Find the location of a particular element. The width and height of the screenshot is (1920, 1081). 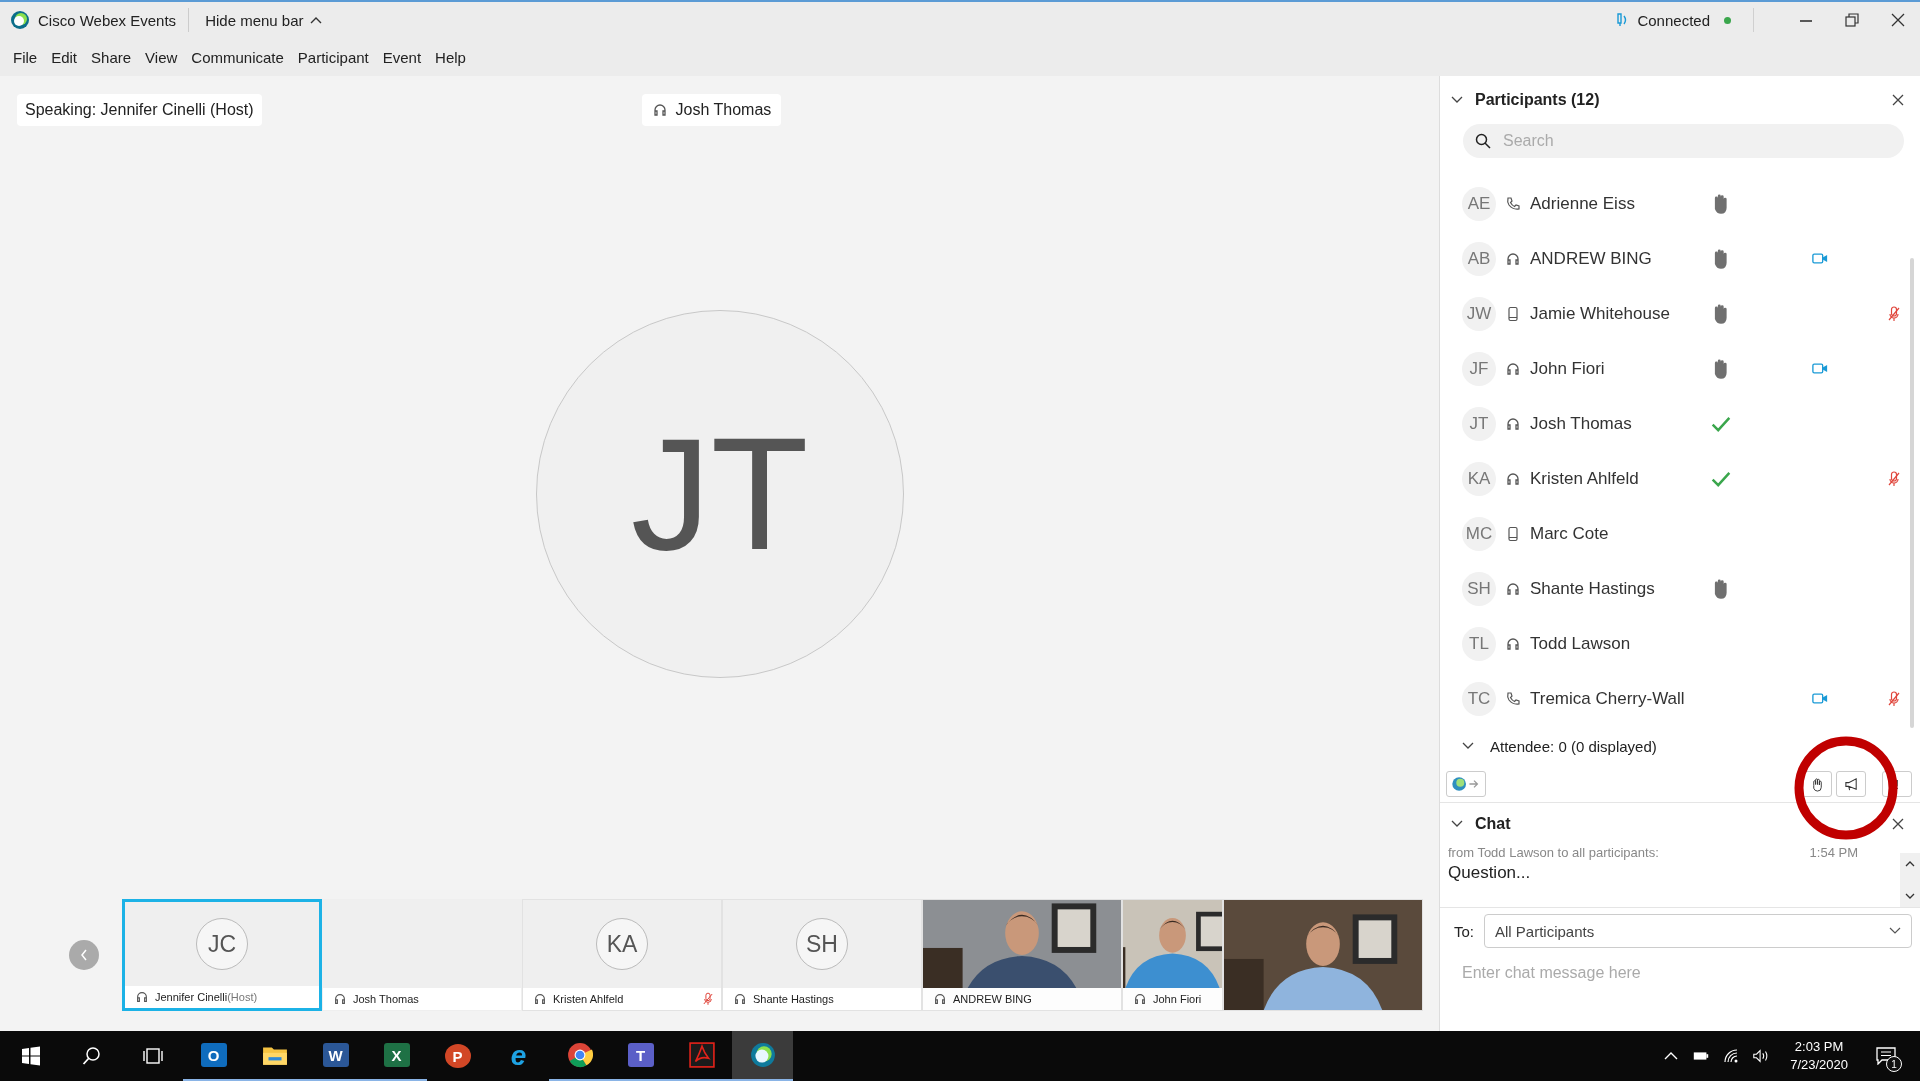

chevron-left-icon is located at coordinates (84, 955).